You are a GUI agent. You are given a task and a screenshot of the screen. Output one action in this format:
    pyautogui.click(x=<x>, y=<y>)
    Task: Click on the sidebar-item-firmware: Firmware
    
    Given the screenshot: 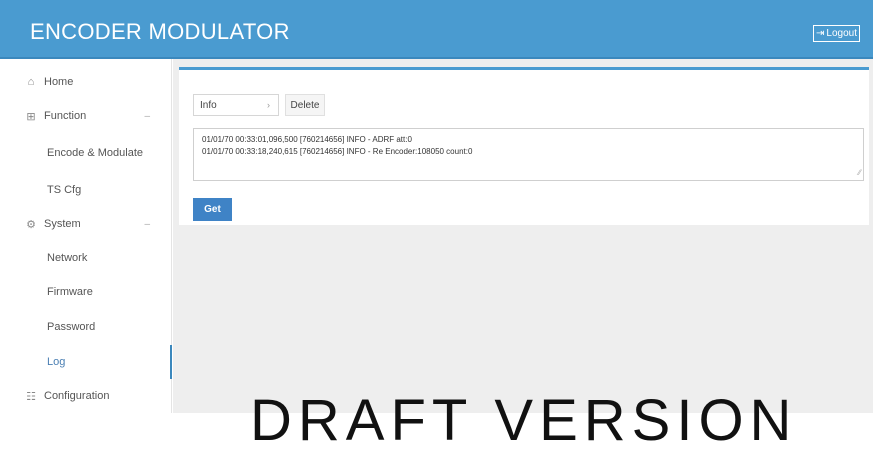 What is the action you would take?
    pyautogui.click(x=86, y=292)
    